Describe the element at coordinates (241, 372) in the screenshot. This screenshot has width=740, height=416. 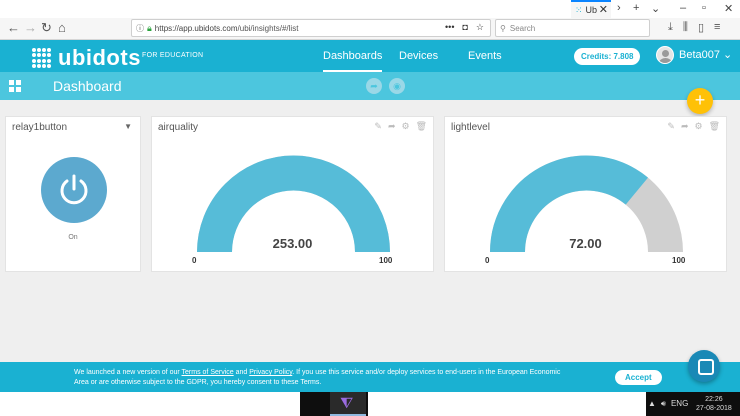
I see `gdpr-and: and` at that location.